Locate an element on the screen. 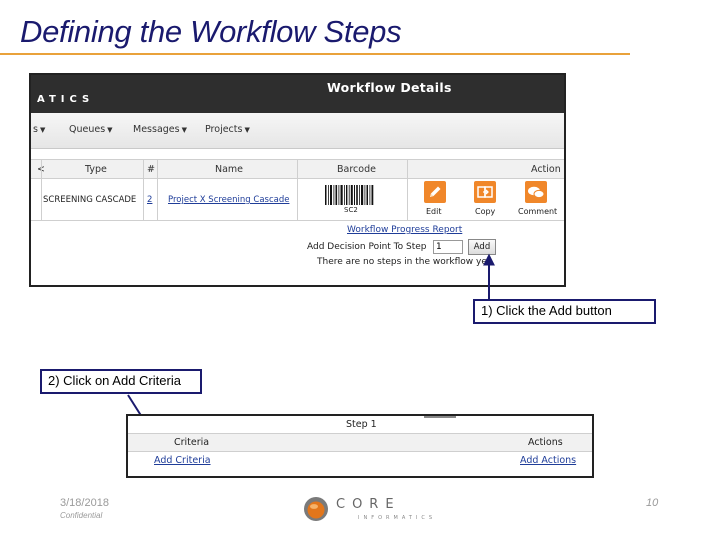 Image resolution: width=720 pixels, height=540 pixels. nav-item-messages: Messages ▼ is located at coordinates (160, 129).